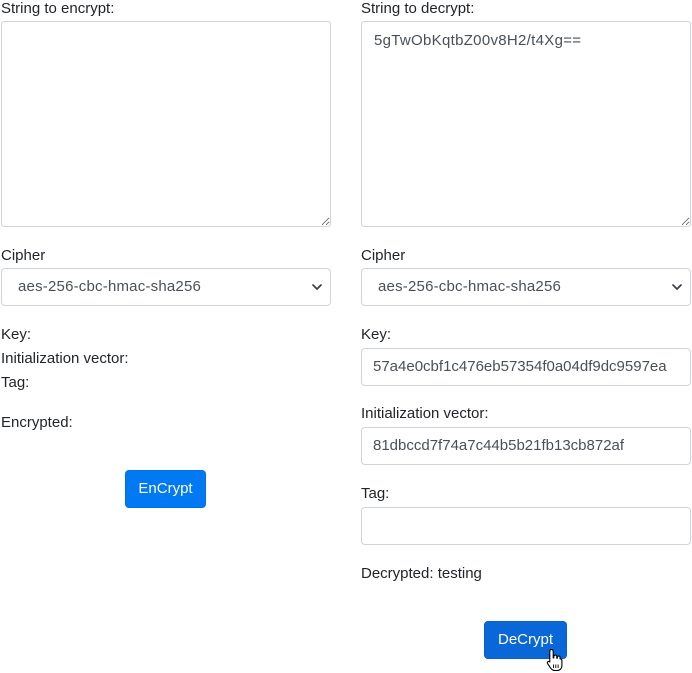  Describe the element at coordinates (554, 660) in the screenshot. I see `hand-pointer-icon` at that location.